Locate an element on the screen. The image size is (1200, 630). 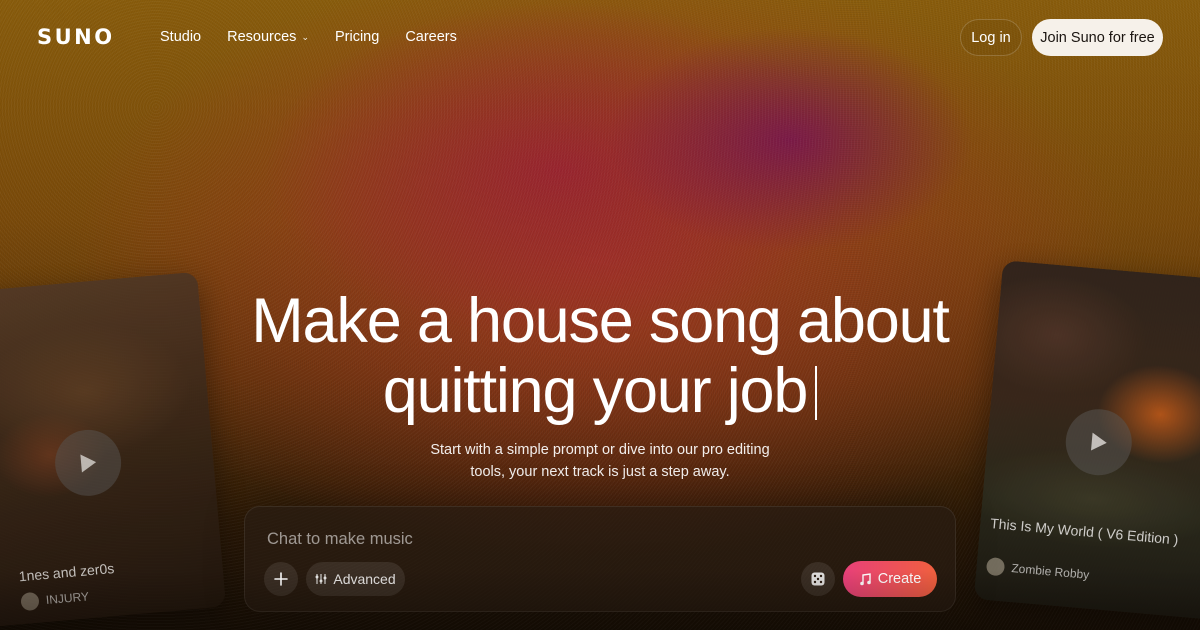
nav-links: Studio Resources ⌄ Pricing Careers is located at coordinates (308, 37).